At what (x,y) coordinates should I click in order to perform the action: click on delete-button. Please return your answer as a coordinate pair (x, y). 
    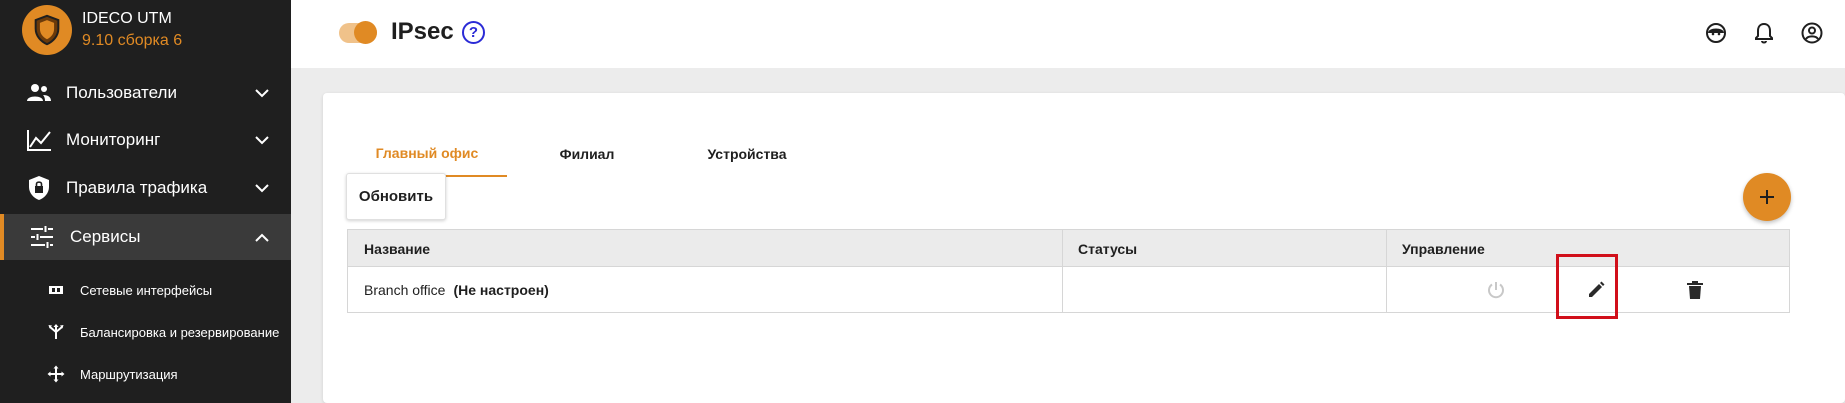
    Looking at the image, I should click on (1695, 289).